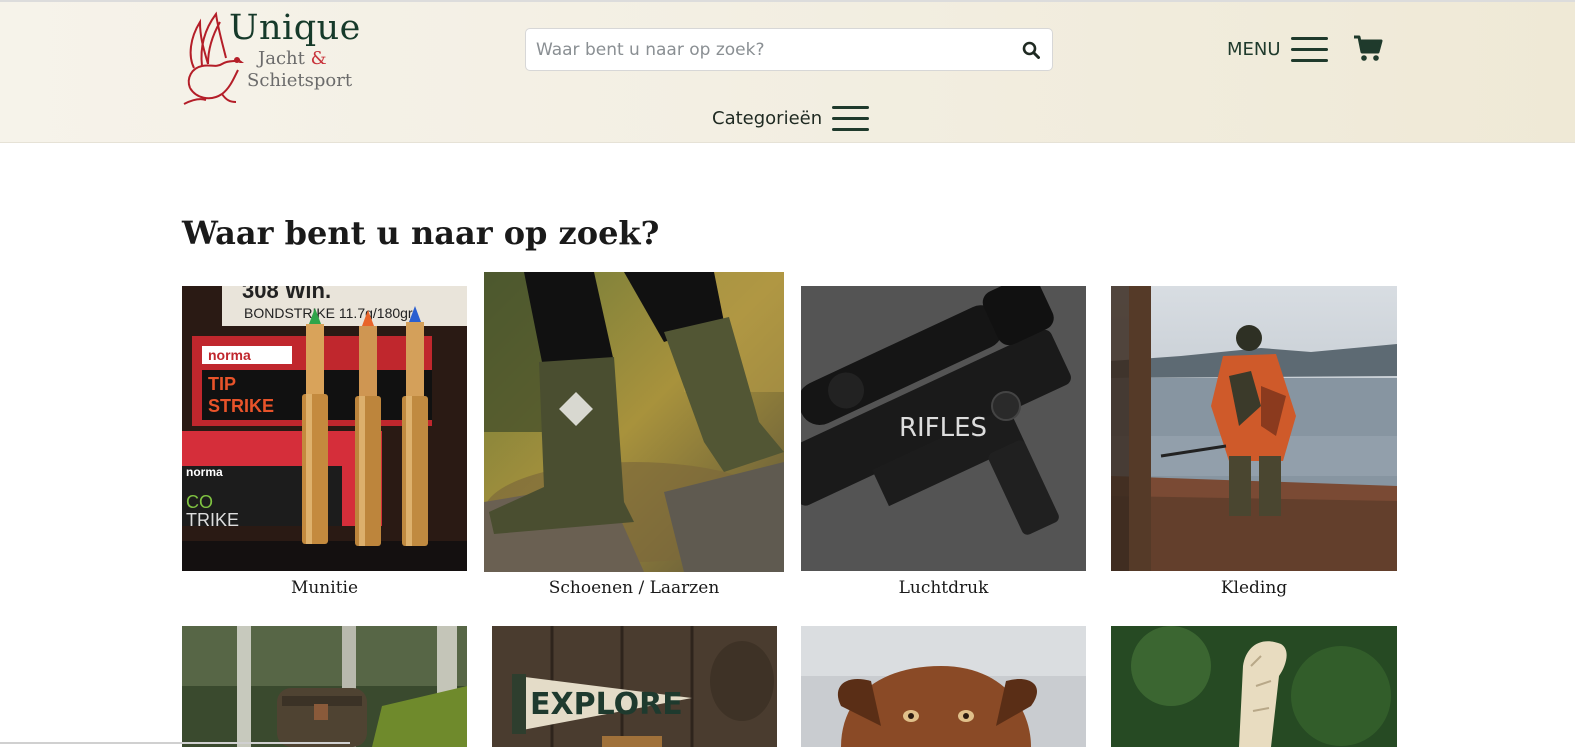 The image size is (1575, 747). Describe the element at coordinates (300, 80) in the screenshot. I see `logo-subtitle-2: Schietsport` at that location.